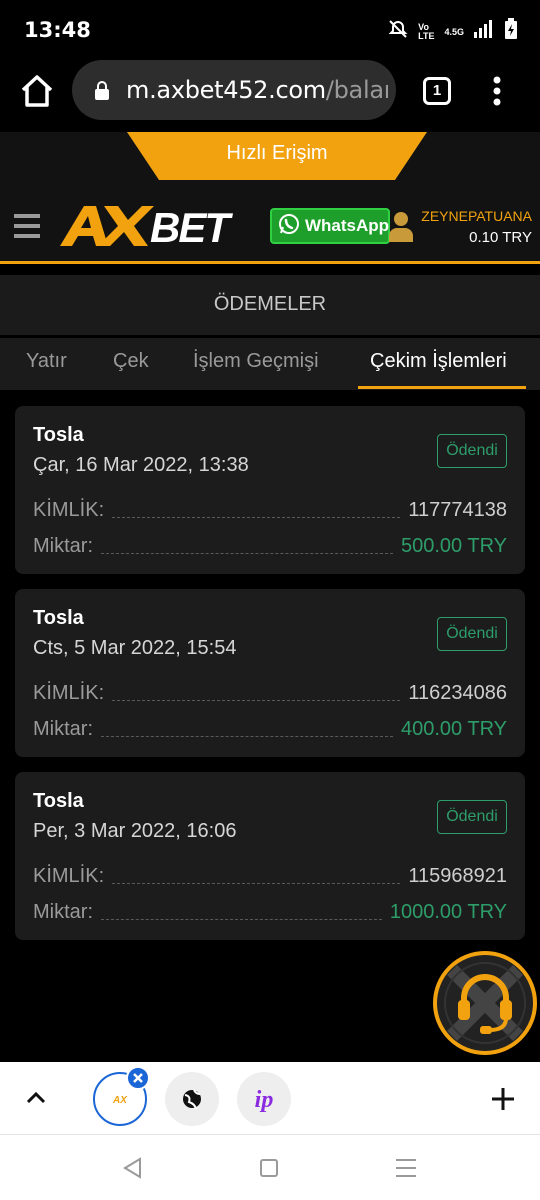 Image resolution: width=540 pixels, height=1200 pixels. What do you see at coordinates (406, 1168) in the screenshot?
I see `recent-apps-icon` at bounding box center [406, 1168].